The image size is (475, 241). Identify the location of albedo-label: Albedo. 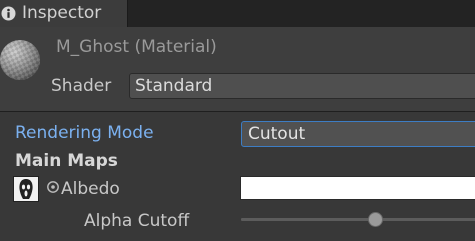
(90, 189).